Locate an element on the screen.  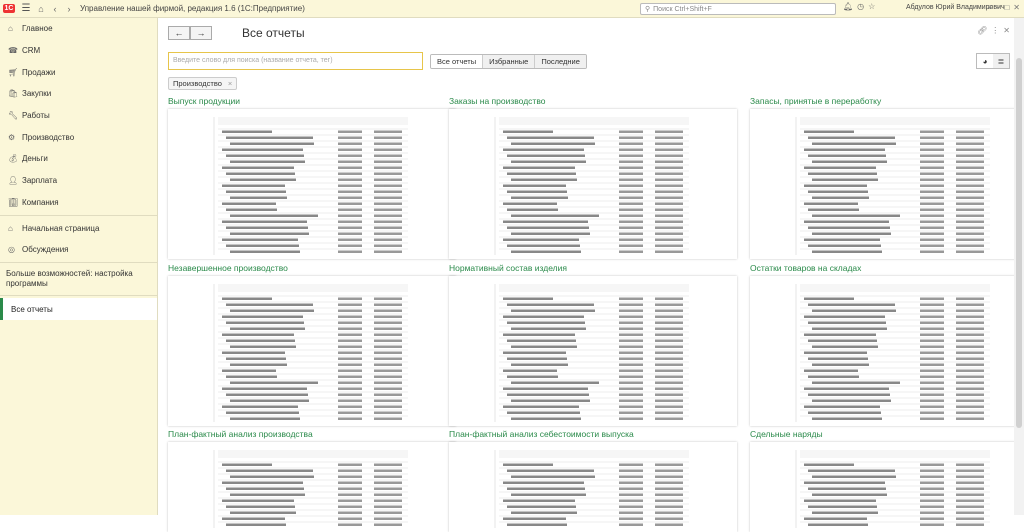
sidebar-item-label: Продажи is located at coordinates (39, 72).